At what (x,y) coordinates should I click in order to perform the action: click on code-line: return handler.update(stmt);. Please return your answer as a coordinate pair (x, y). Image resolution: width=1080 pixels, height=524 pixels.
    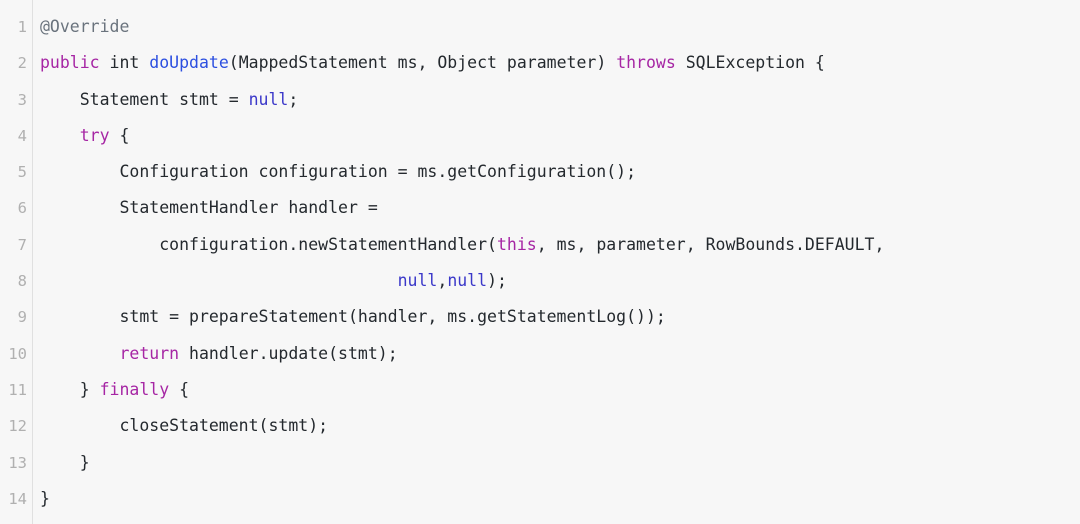
    Looking at the image, I should click on (560, 354).